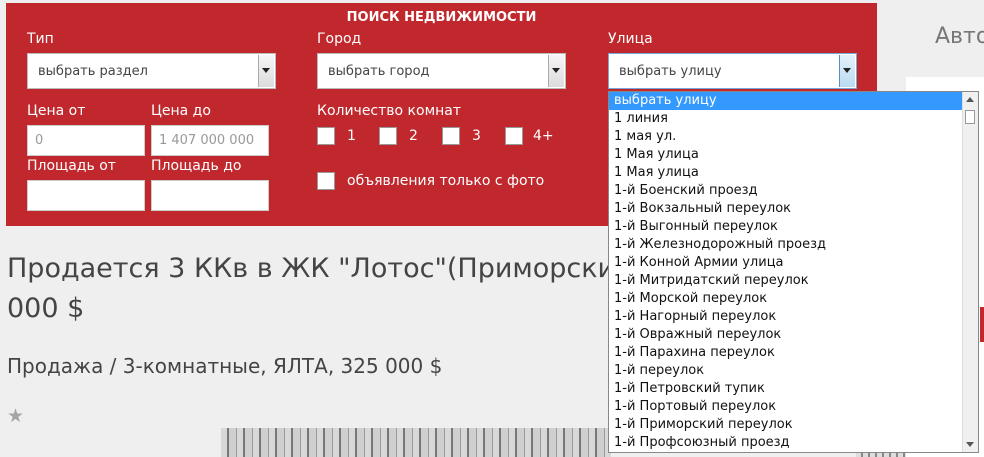  I want to click on rooms-2-label: 2, so click(413, 136).